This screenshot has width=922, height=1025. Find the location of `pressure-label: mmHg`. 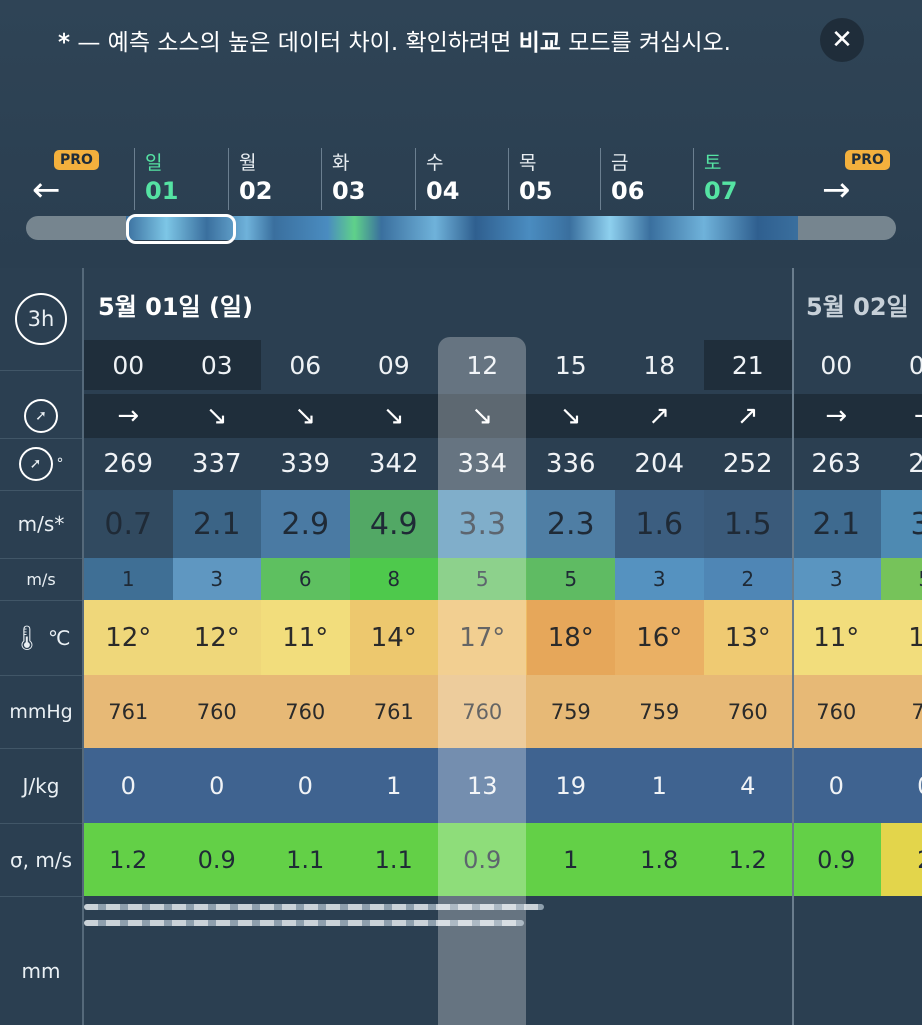

pressure-label: mmHg is located at coordinates (41, 712).